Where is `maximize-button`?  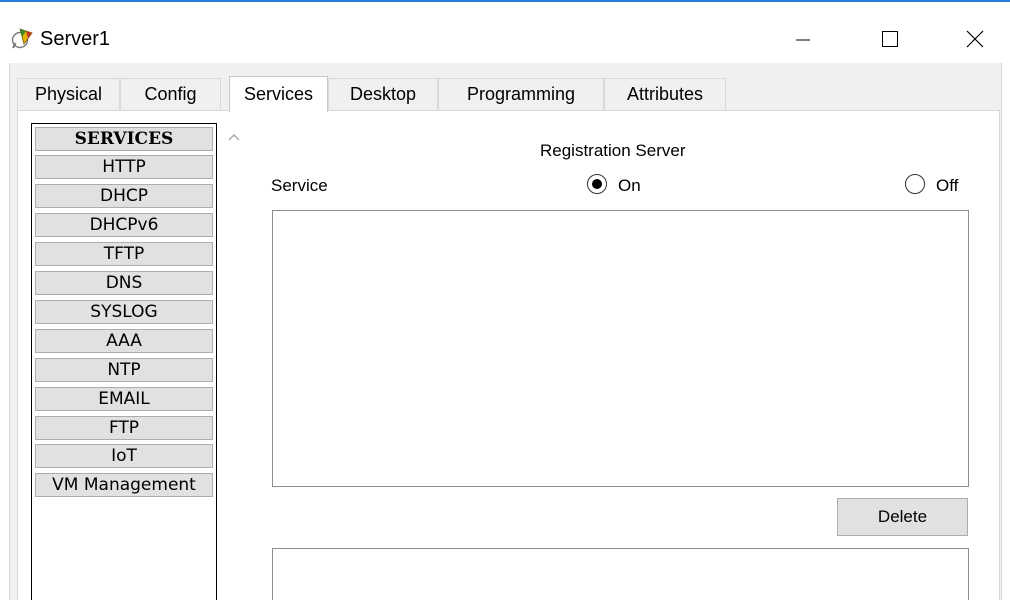 maximize-button is located at coordinates (890, 39).